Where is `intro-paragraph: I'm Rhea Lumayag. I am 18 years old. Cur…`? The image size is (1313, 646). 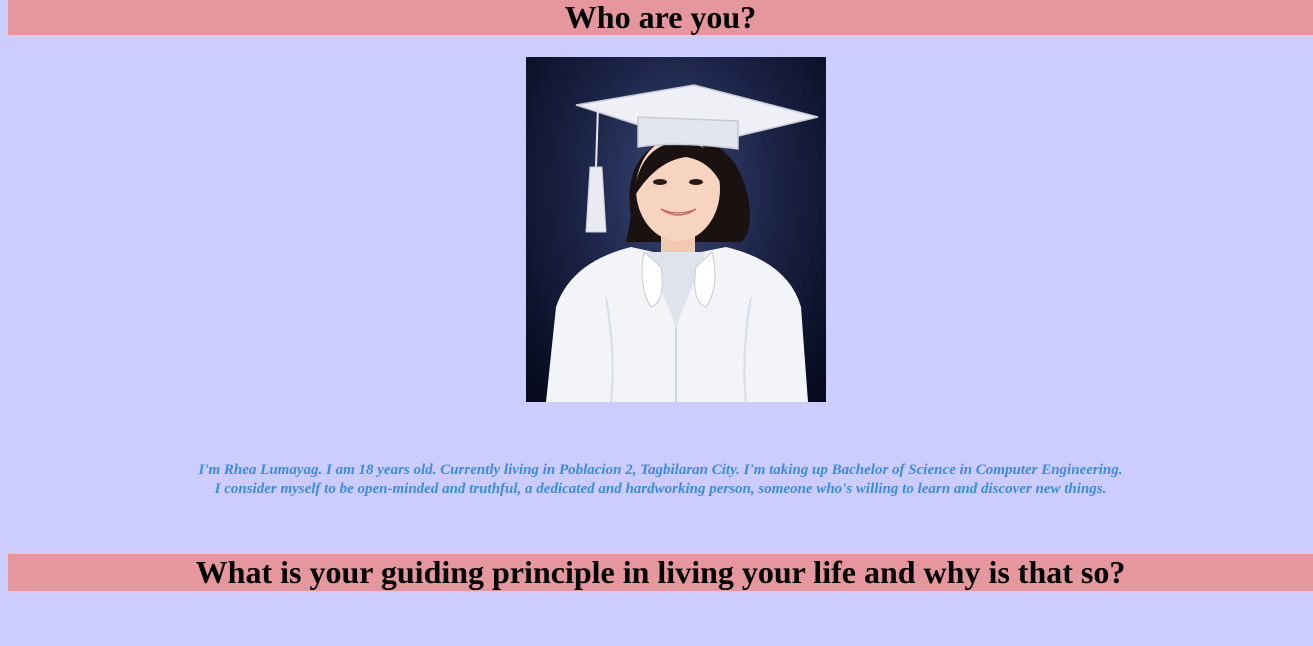 intro-paragraph: I'm Rhea Lumayag. I am 18 years old. Cur… is located at coordinates (660, 480).